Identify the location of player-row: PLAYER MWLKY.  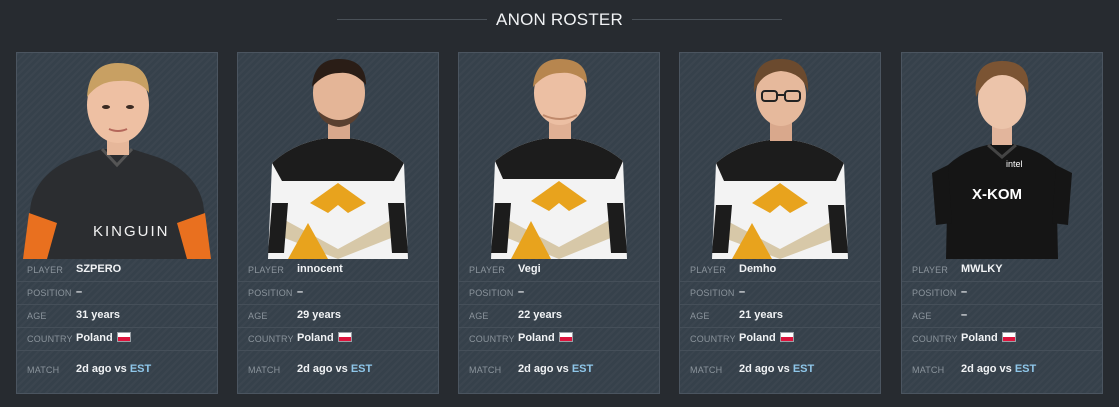
(1002, 270).